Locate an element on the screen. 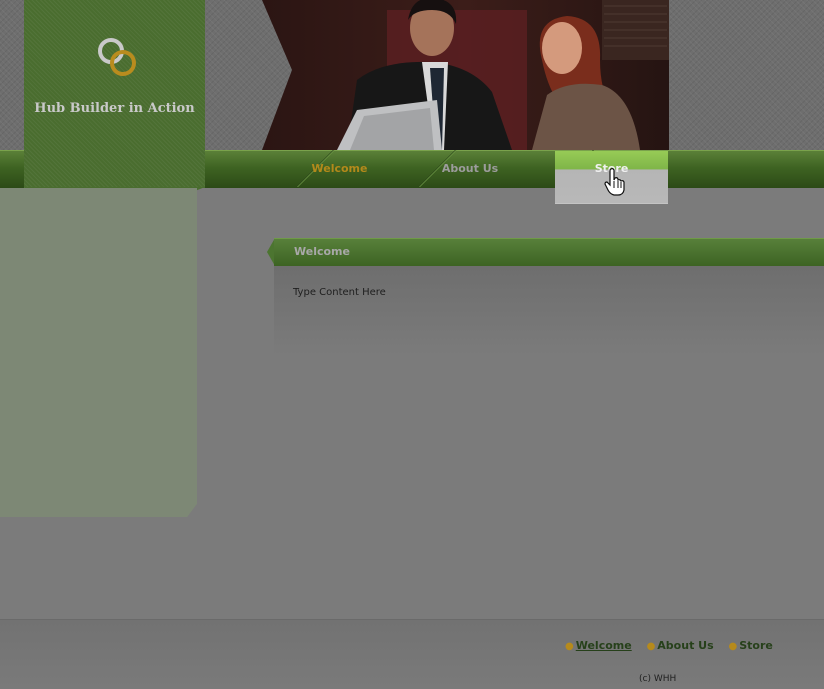 The width and height of the screenshot is (824, 689). copyright: (c) WHH is located at coordinates (658, 679).